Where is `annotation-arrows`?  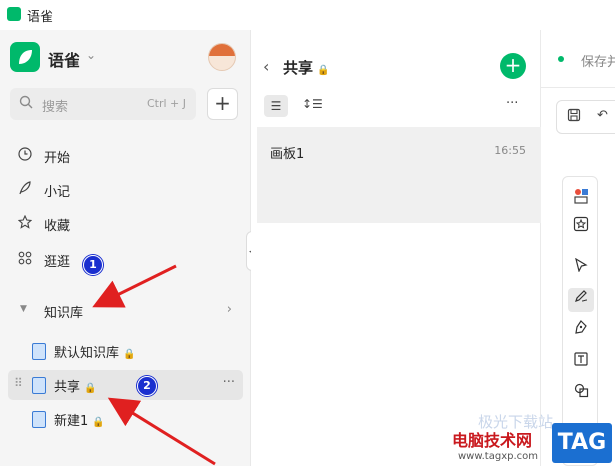
annotation-arrows is located at coordinates (154, 365).